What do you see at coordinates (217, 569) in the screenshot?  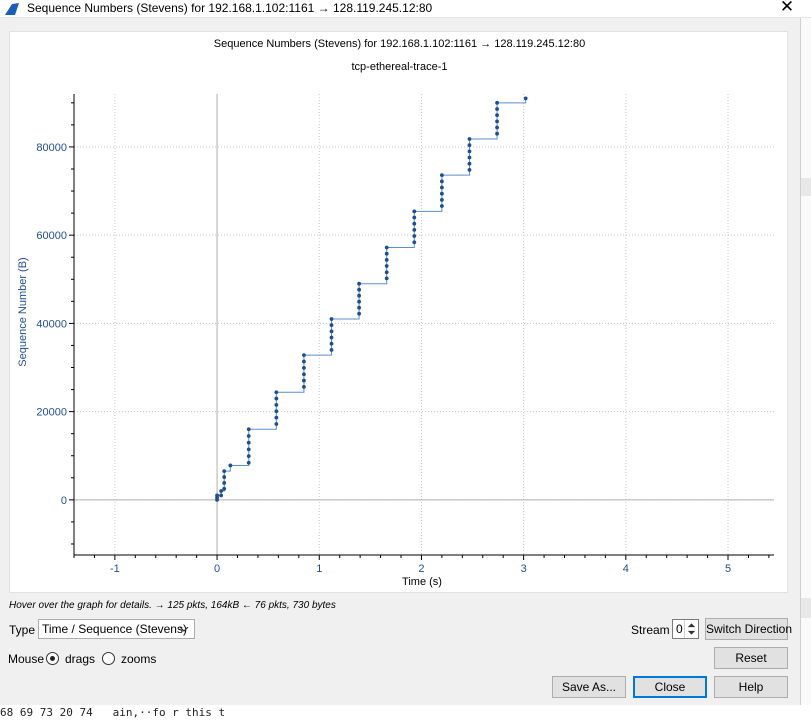 I see `x-tick-label: 0` at bounding box center [217, 569].